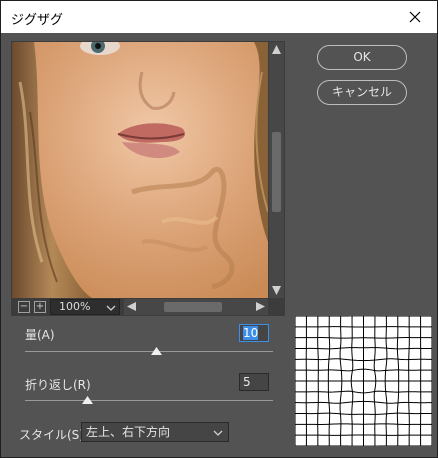 The height and width of the screenshot is (458, 438). Describe the element at coordinates (37, 20) in the screenshot. I see `dialog-title: ジグザグ` at that location.